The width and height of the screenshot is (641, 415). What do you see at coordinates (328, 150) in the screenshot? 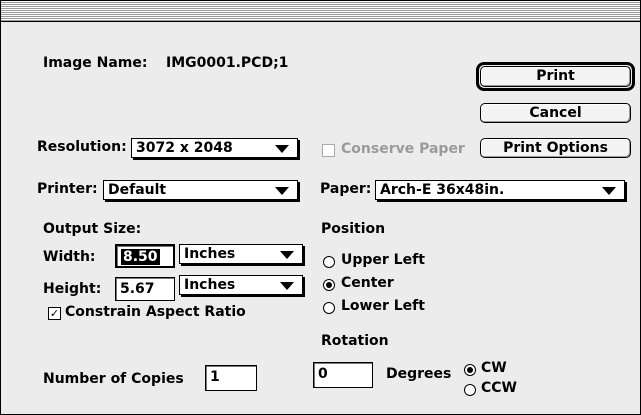
I see `conserve-paper-checkbox` at bounding box center [328, 150].